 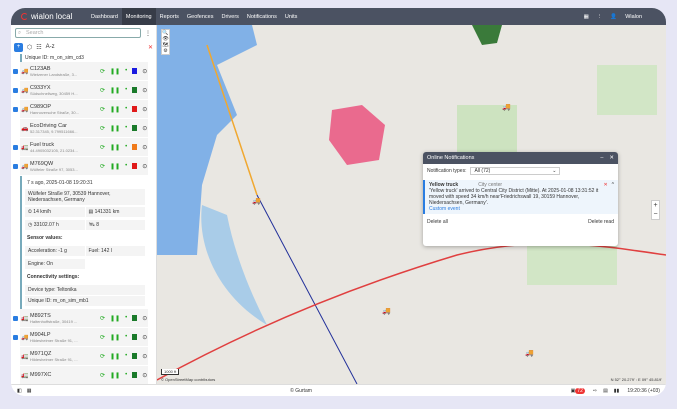 I want to click on nav-notifications: Notifications, so click(x=262, y=16).